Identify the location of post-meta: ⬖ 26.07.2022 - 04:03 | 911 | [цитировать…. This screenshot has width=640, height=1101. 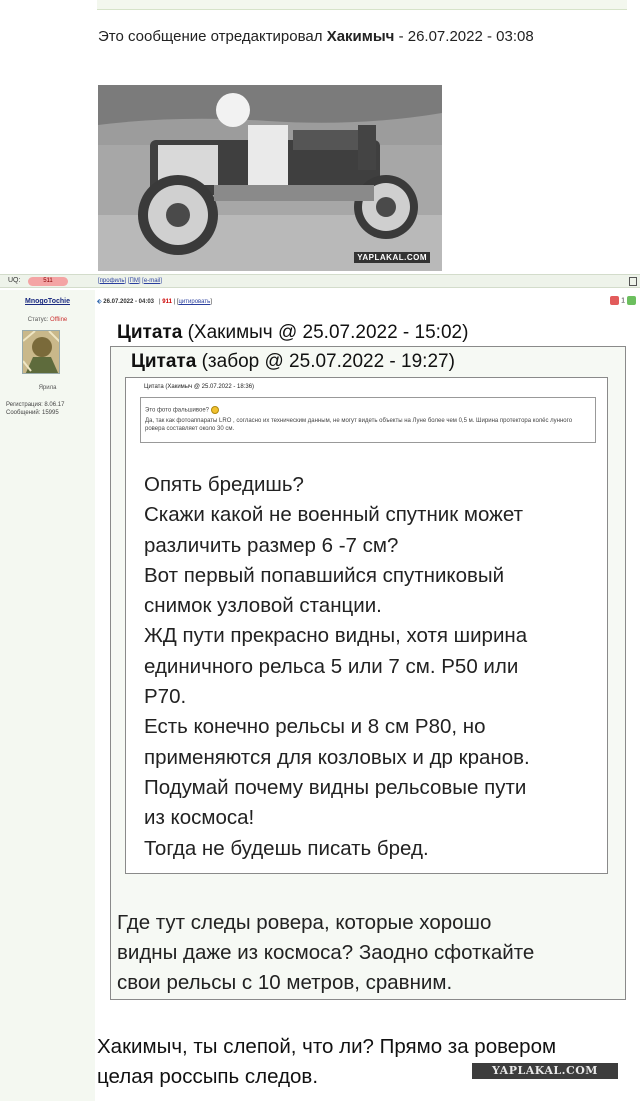
(154, 302).